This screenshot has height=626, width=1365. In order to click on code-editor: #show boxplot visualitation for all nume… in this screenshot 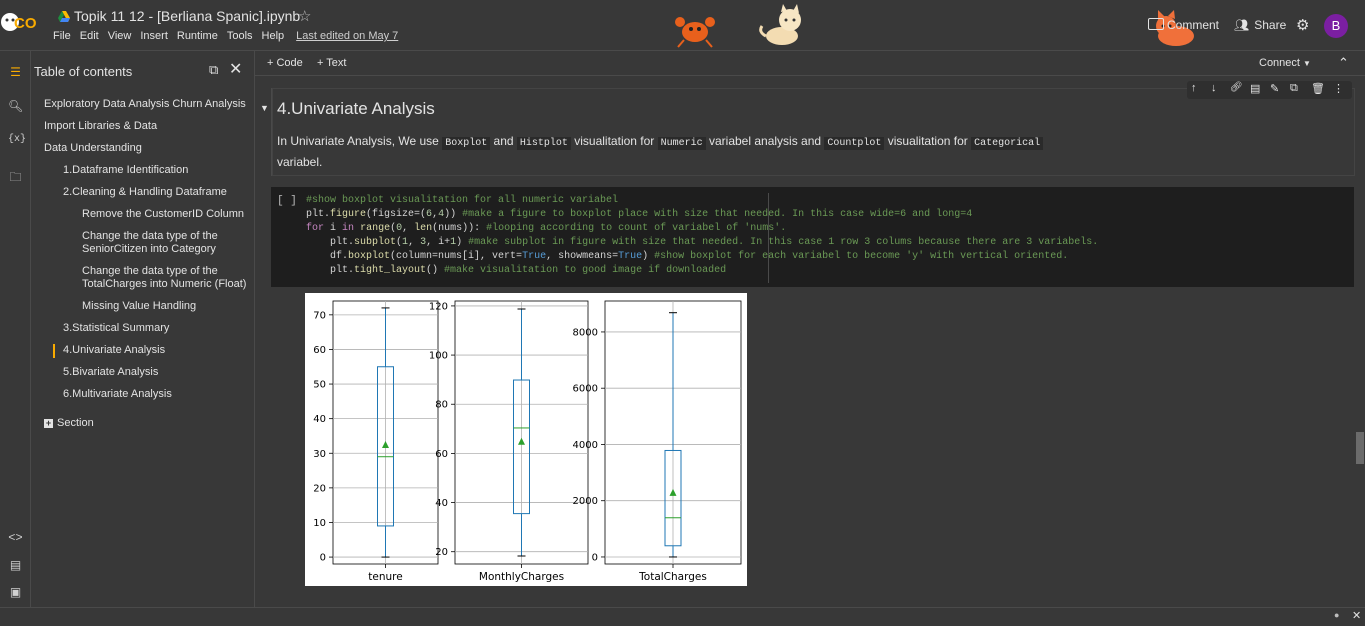, I will do `click(702, 236)`.